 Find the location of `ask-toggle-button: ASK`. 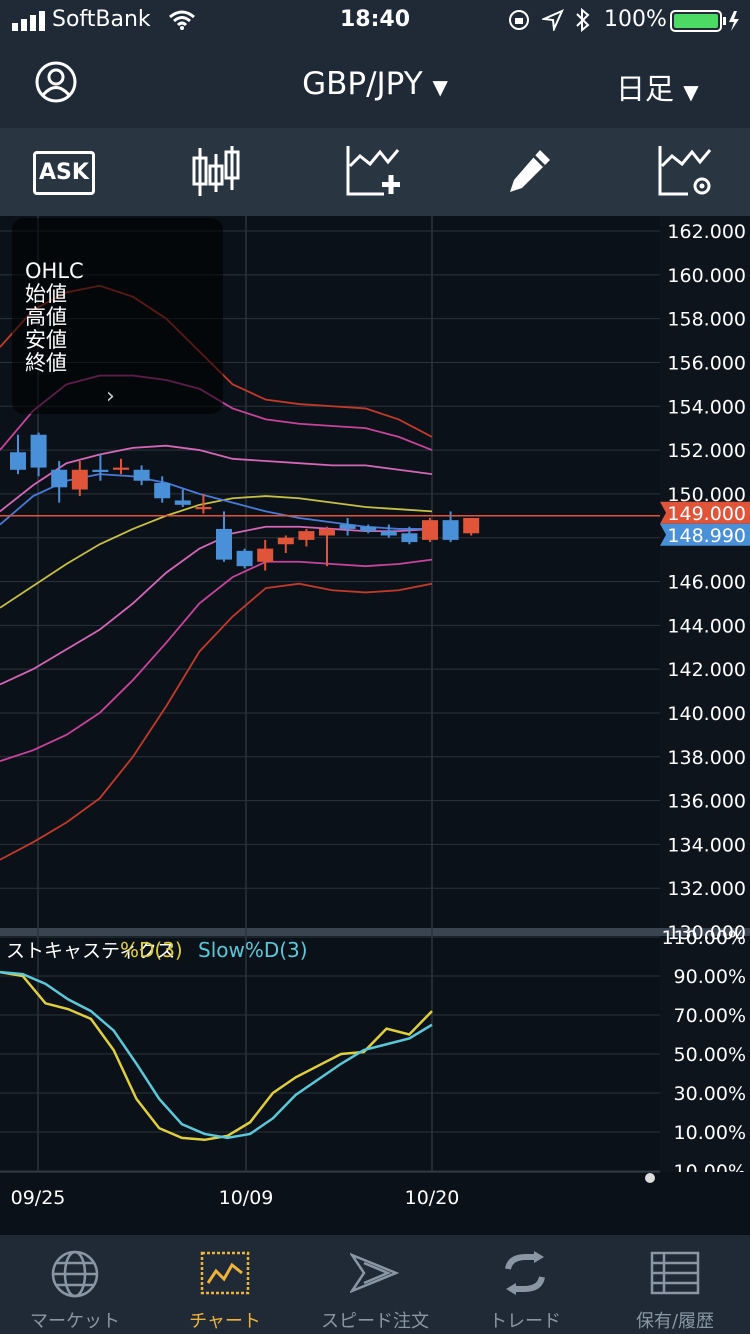

ask-toggle-button: ASK is located at coordinates (64, 173).